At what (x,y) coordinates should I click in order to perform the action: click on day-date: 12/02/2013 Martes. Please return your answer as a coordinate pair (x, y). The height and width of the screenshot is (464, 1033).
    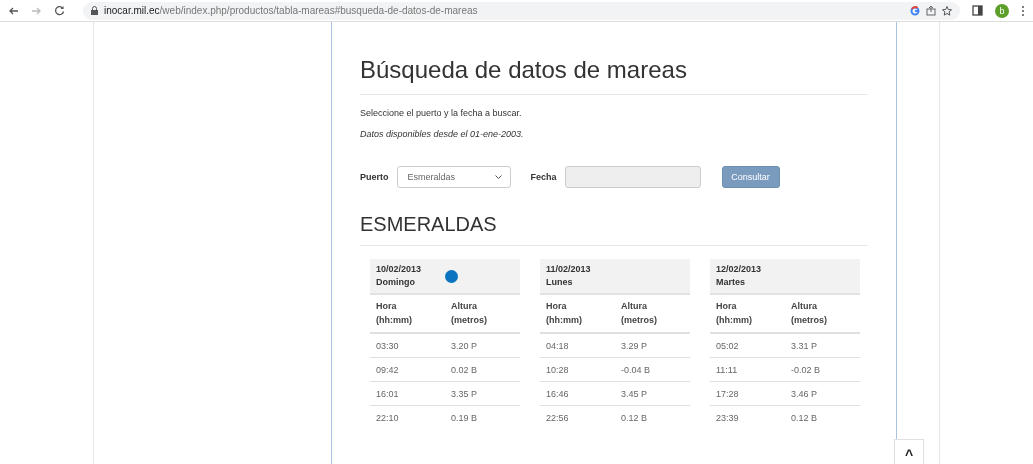
    Looking at the image, I should click on (739, 275).